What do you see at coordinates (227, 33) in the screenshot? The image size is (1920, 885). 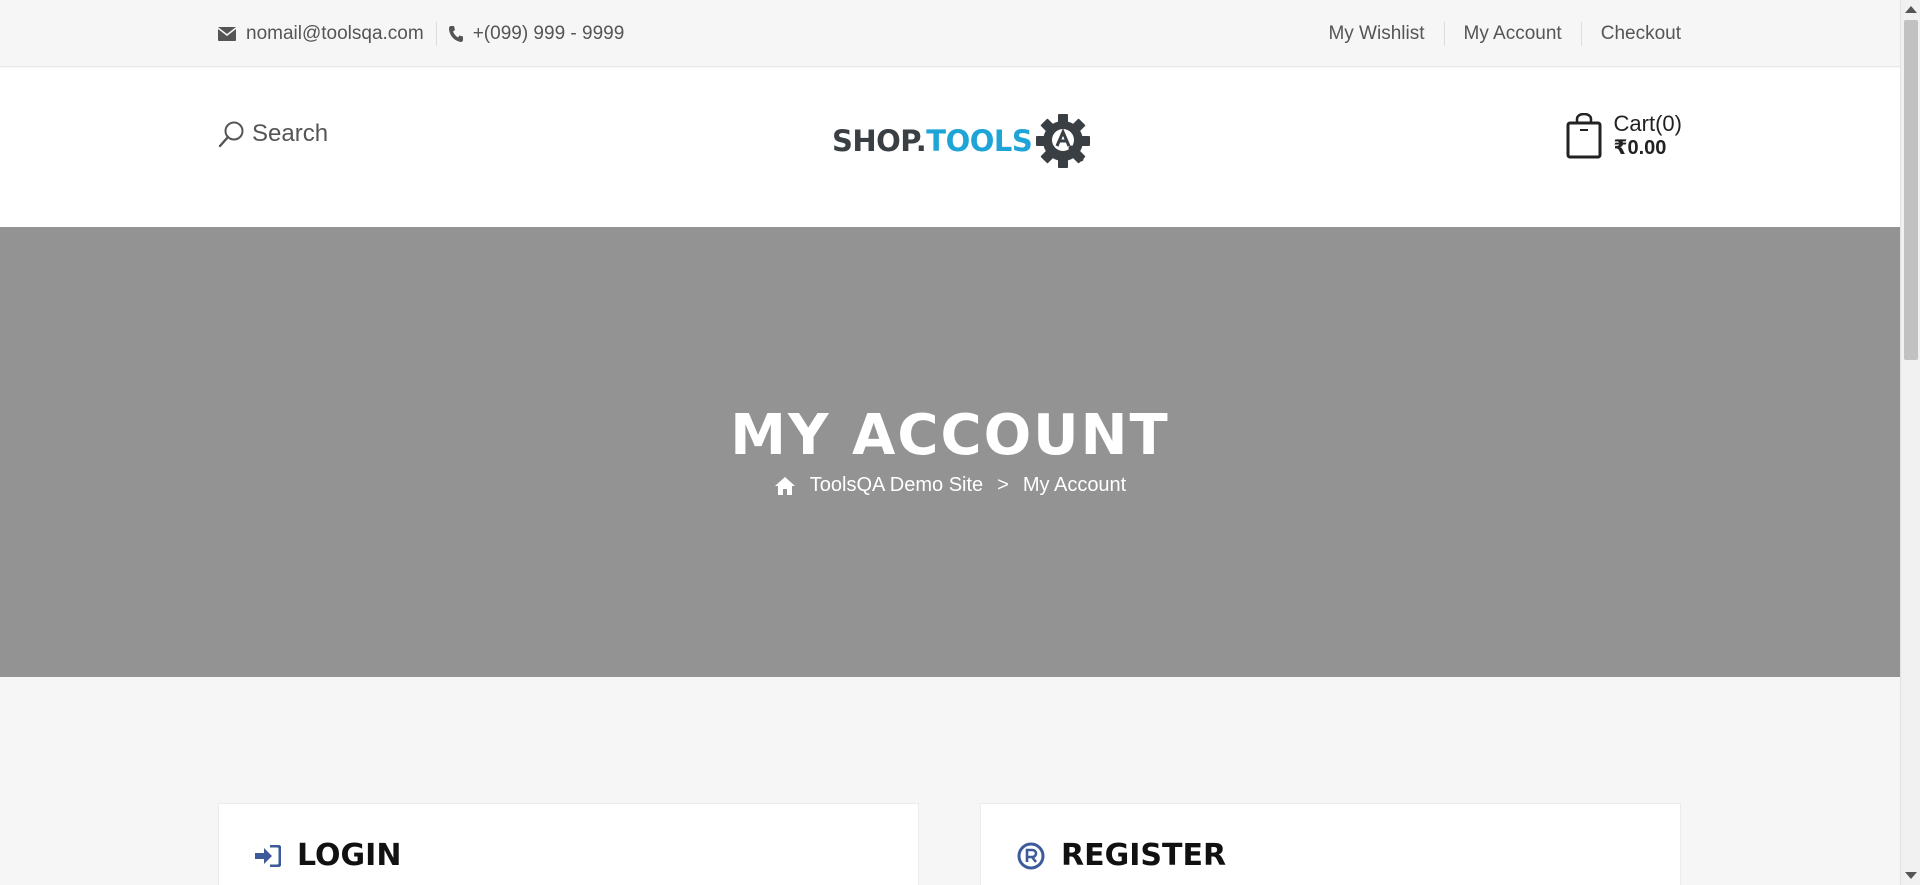 I see `envelope-icon` at bounding box center [227, 33].